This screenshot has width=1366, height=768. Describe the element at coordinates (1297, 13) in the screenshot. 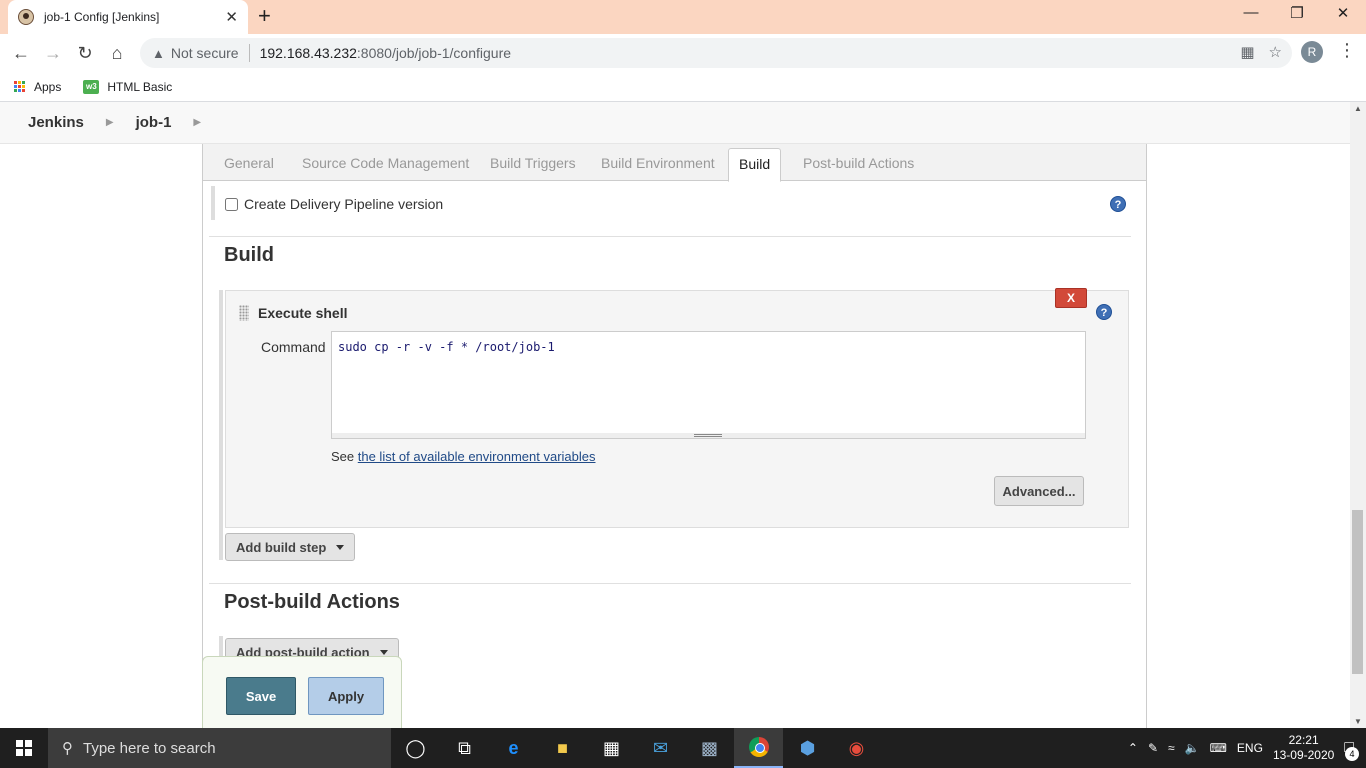

I see `restore-icon: ❐` at that location.